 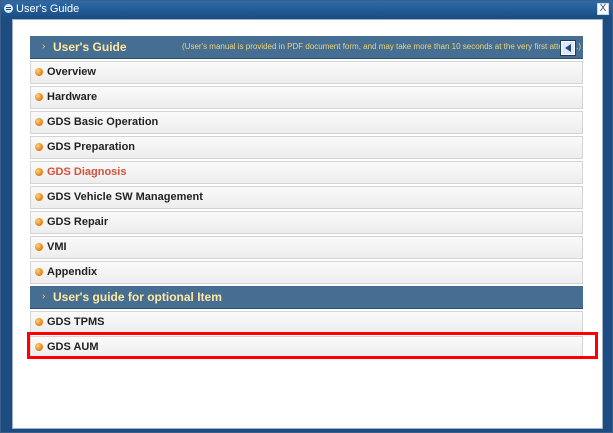 I want to click on guide-item-repair: GDS Repair, so click(x=306, y=222).